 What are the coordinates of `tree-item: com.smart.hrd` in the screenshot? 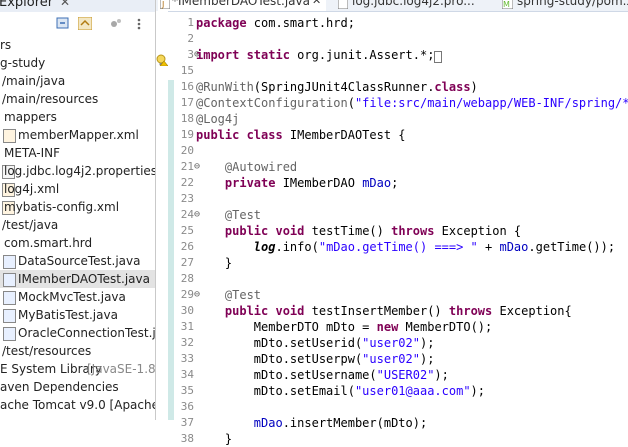 It's located at (77, 243).